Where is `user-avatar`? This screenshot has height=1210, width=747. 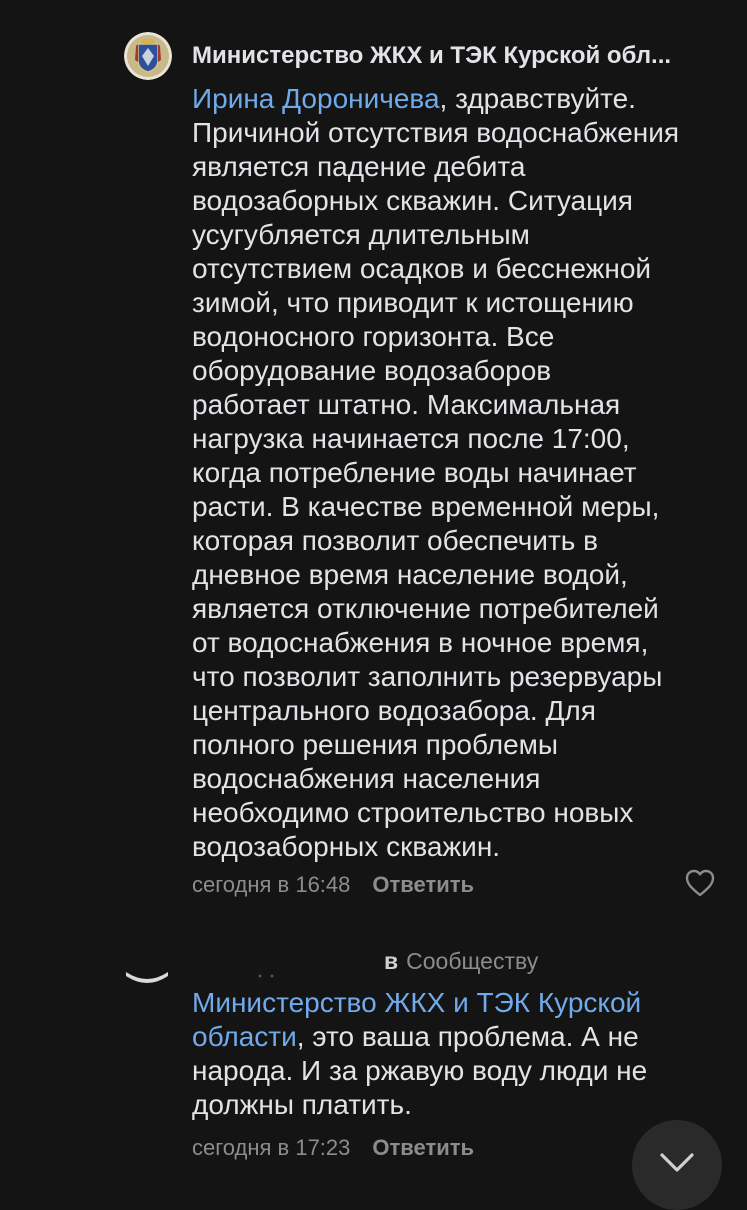 user-avatar is located at coordinates (147, 972).